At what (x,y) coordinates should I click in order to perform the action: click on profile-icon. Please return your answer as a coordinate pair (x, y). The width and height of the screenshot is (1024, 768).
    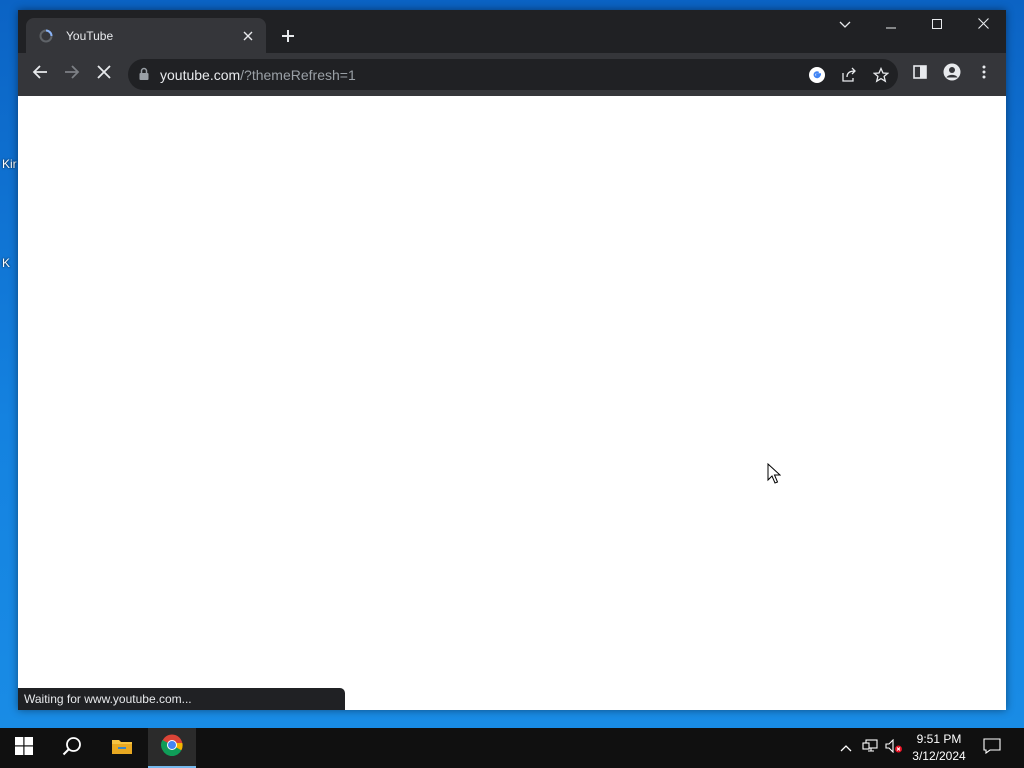
    Looking at the image, I should click on (952, 74).